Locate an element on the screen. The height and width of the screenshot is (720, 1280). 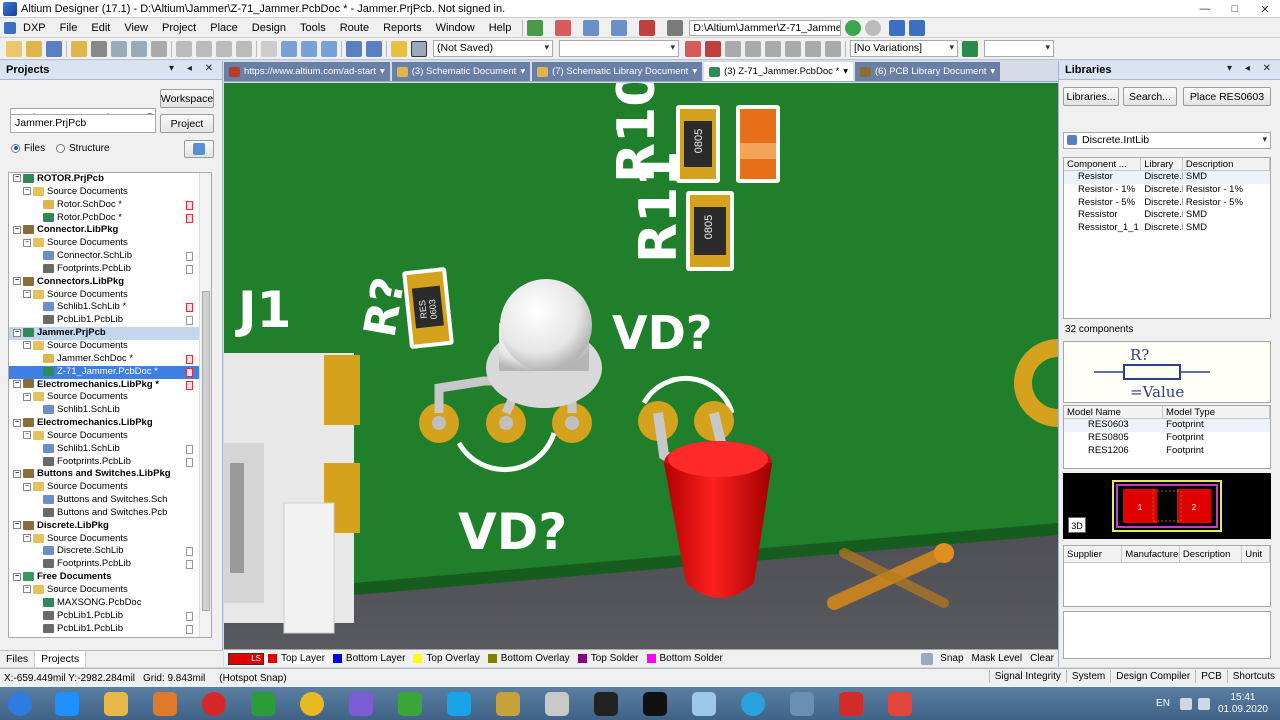
taskbar-telegram-button is located at coordinates (753, 703).